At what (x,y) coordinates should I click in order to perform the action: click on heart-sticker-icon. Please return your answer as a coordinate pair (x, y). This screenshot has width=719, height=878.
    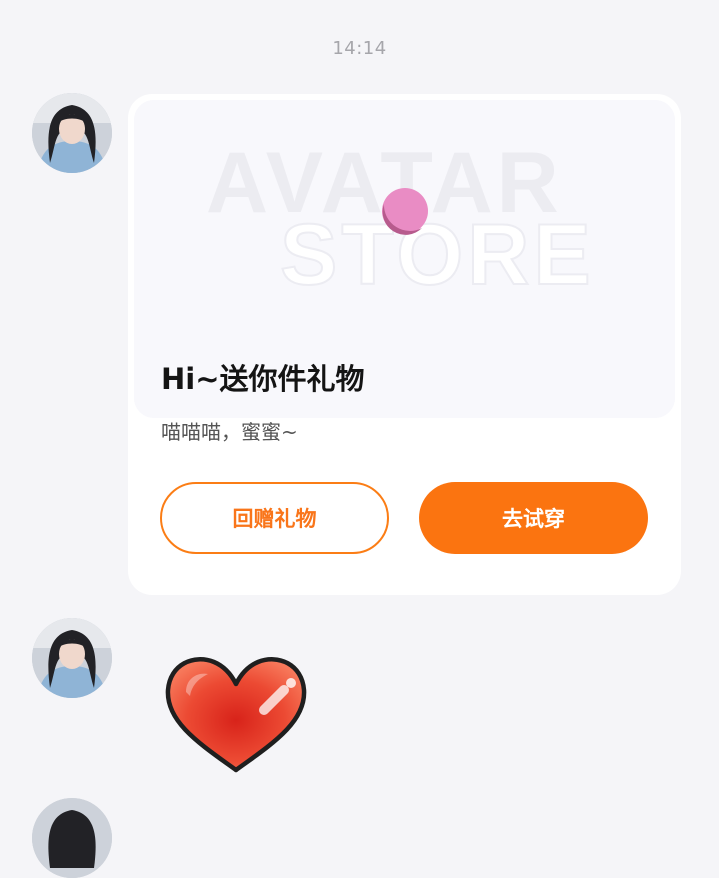
    Looking at the image, I should click on (236, 714).